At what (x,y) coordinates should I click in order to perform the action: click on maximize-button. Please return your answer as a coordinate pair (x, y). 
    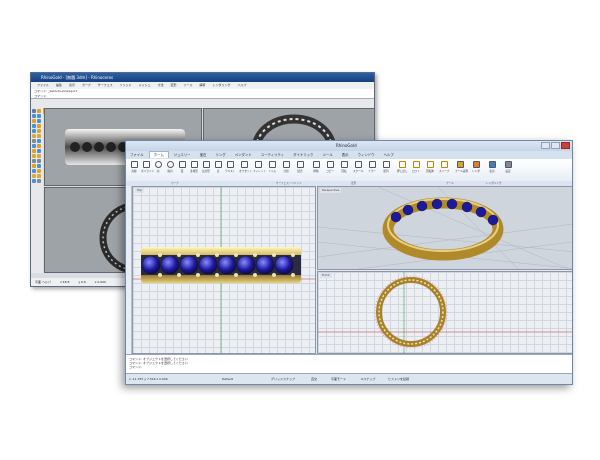
    Looking at the image, I should click on (555, 145).